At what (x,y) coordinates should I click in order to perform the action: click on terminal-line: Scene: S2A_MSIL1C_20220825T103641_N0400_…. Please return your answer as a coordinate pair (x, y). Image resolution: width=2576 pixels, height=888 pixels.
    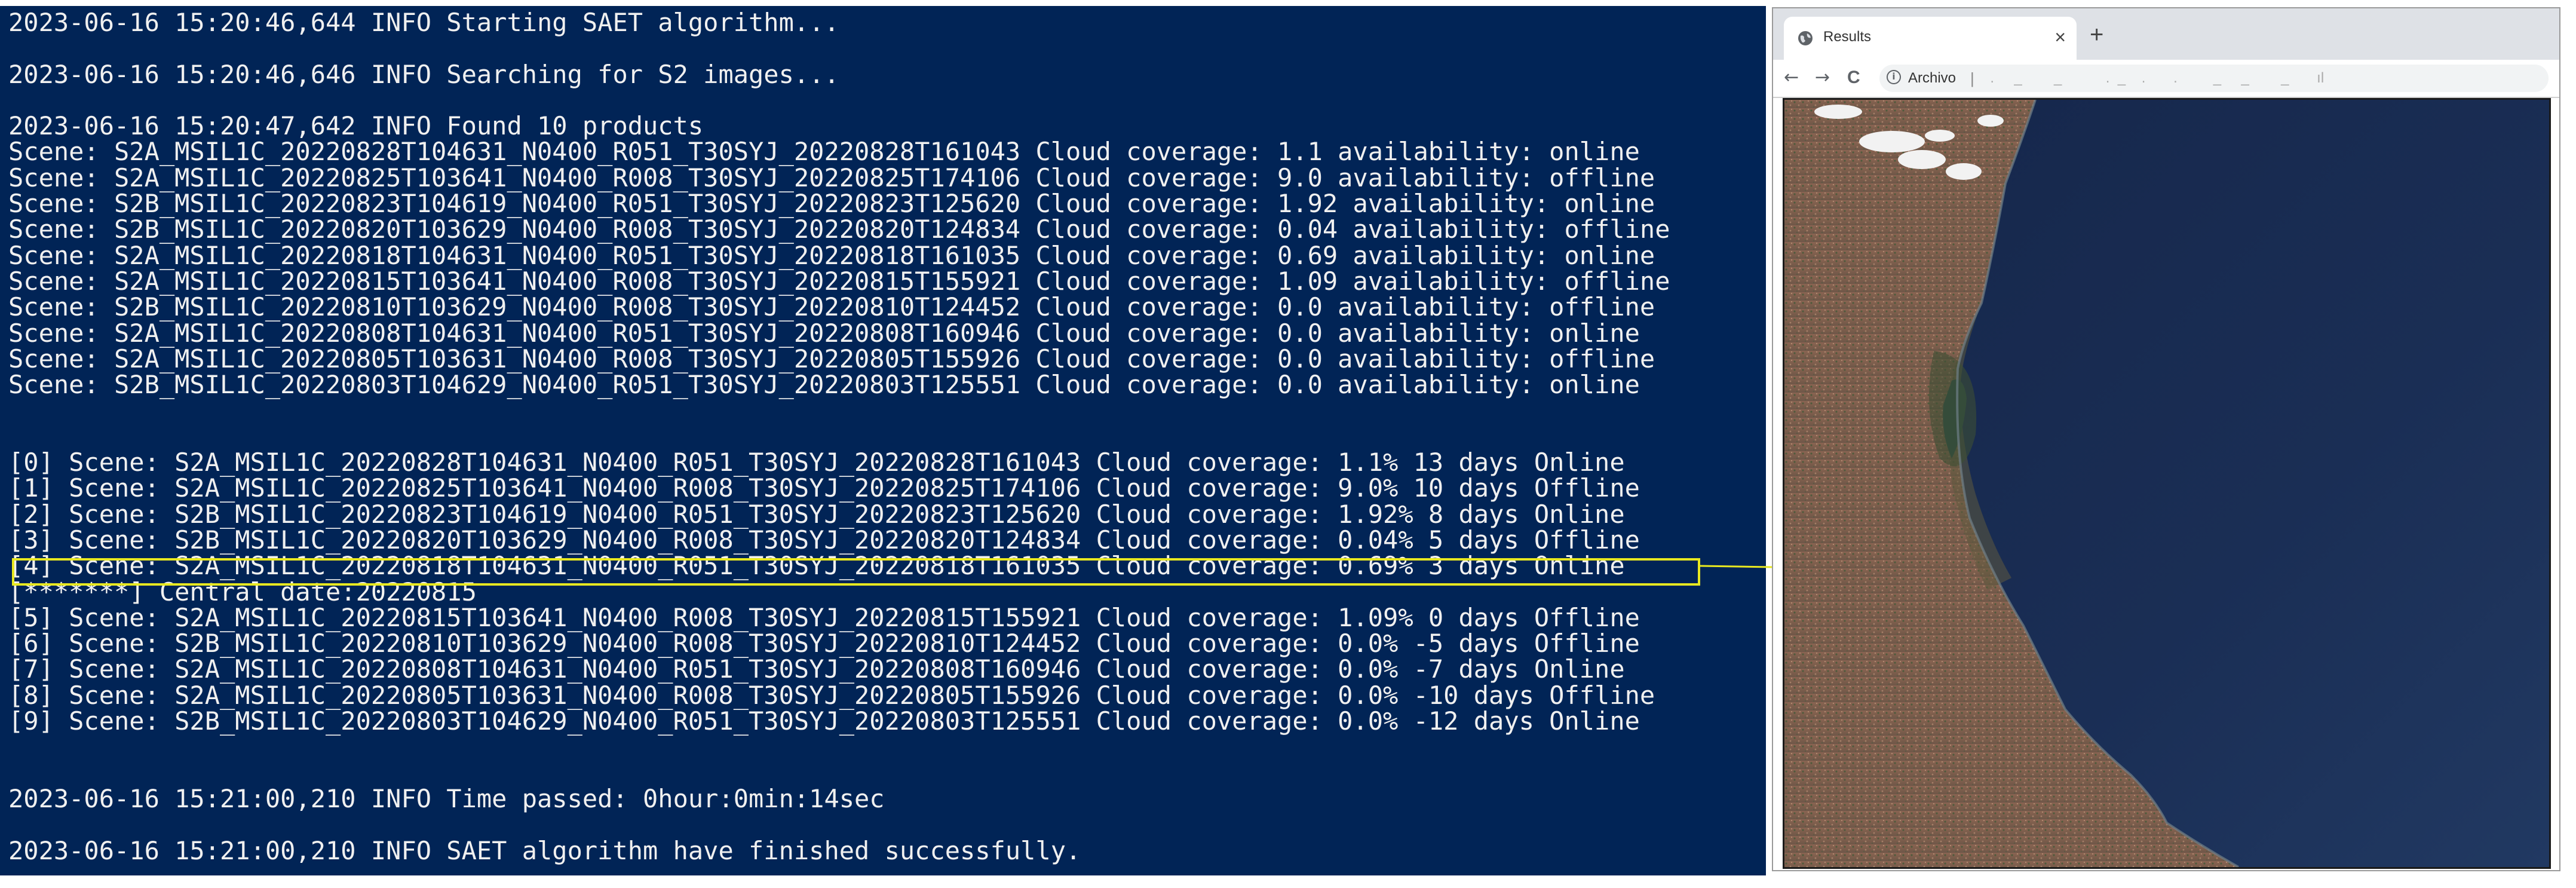
    Looking at the image, I should click on (831, 177).